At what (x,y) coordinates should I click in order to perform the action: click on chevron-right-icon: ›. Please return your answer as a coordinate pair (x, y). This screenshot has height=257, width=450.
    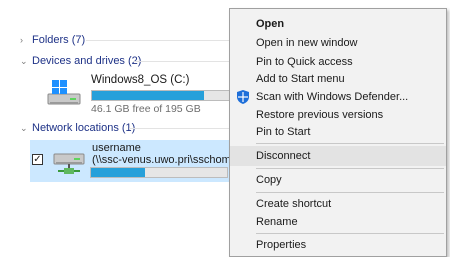
    Looking at the image, I should click on (21, 40).